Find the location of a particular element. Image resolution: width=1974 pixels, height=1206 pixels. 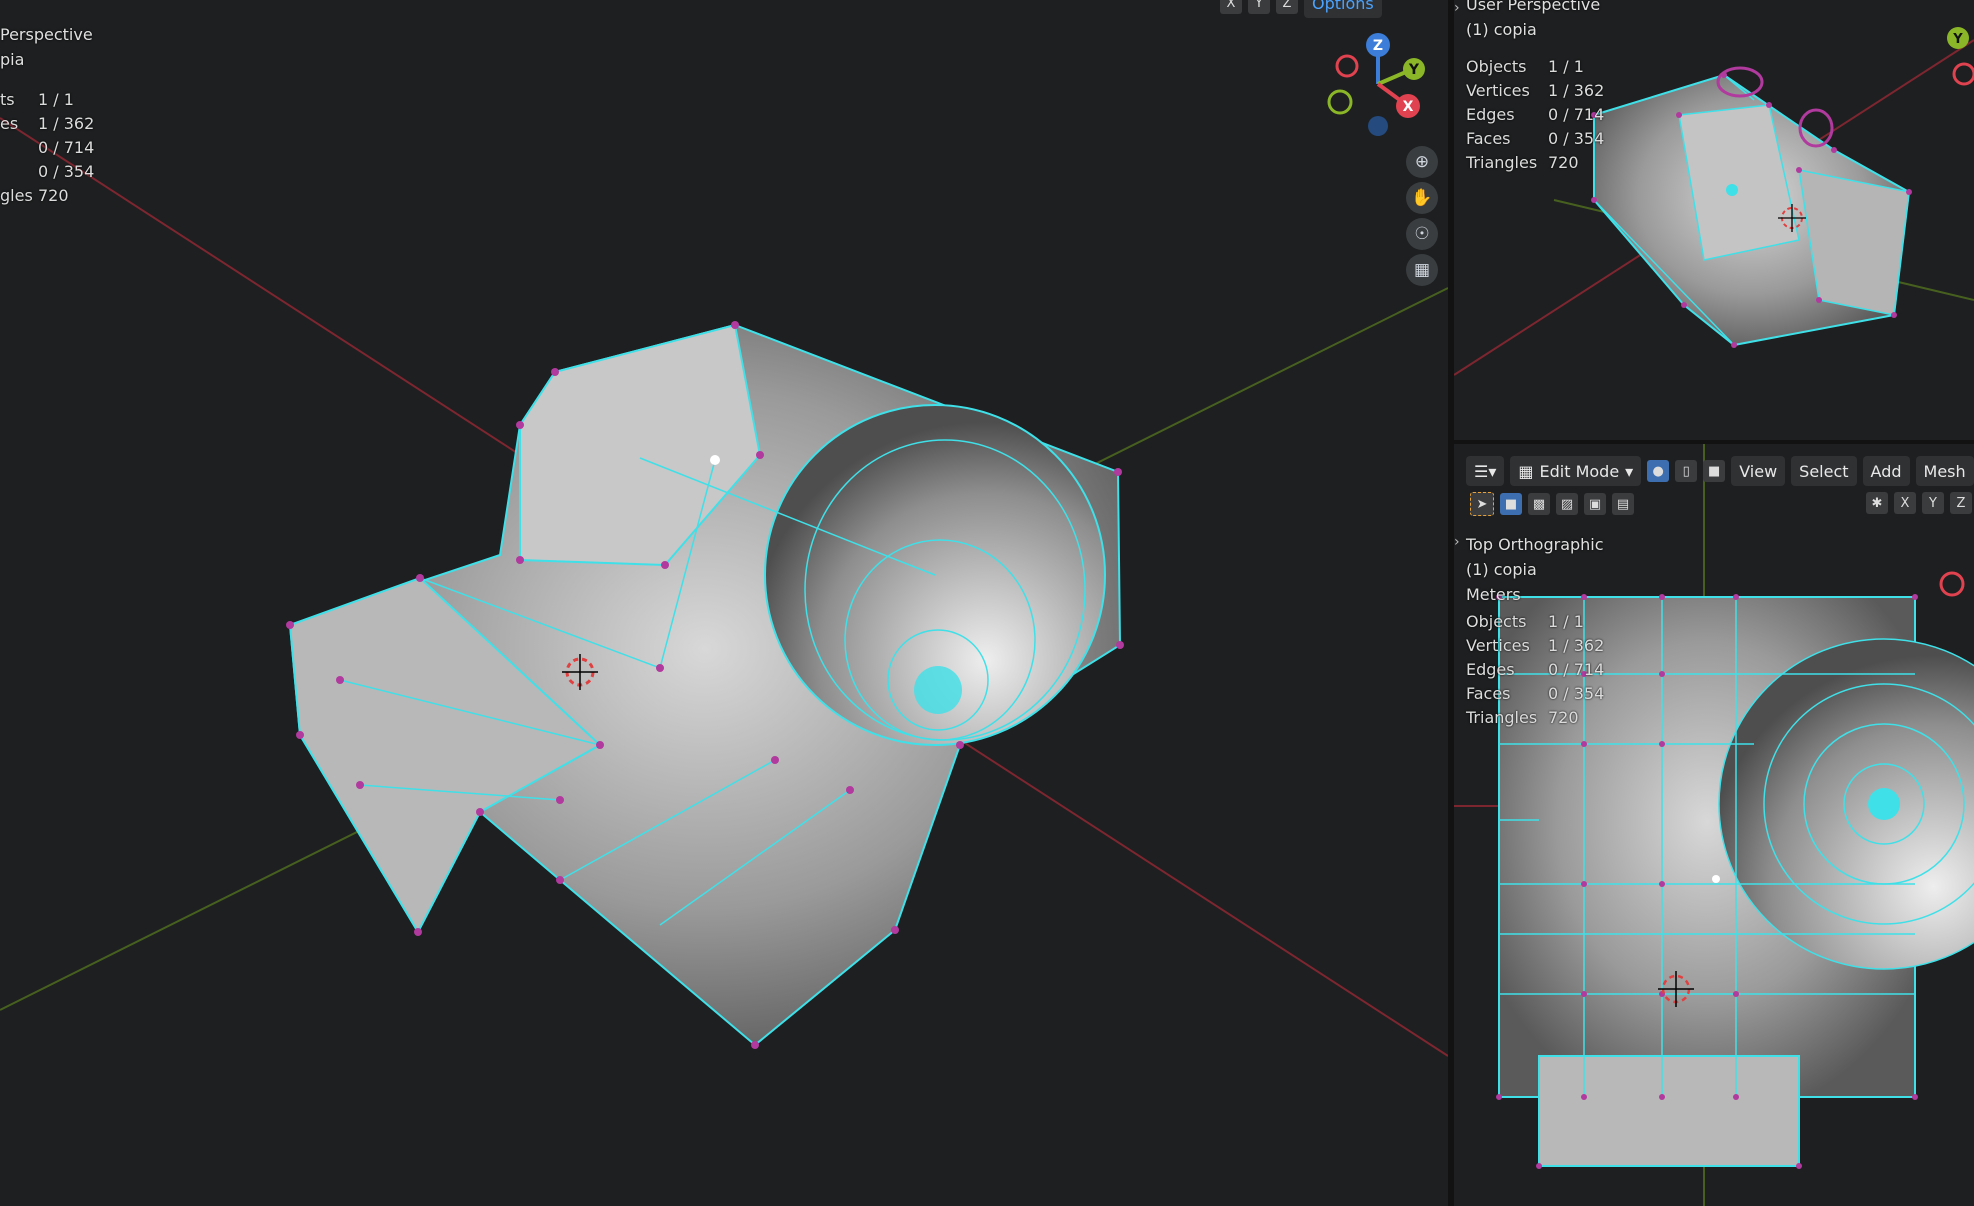

options-label: Options is located at coordinates (1343, 6).